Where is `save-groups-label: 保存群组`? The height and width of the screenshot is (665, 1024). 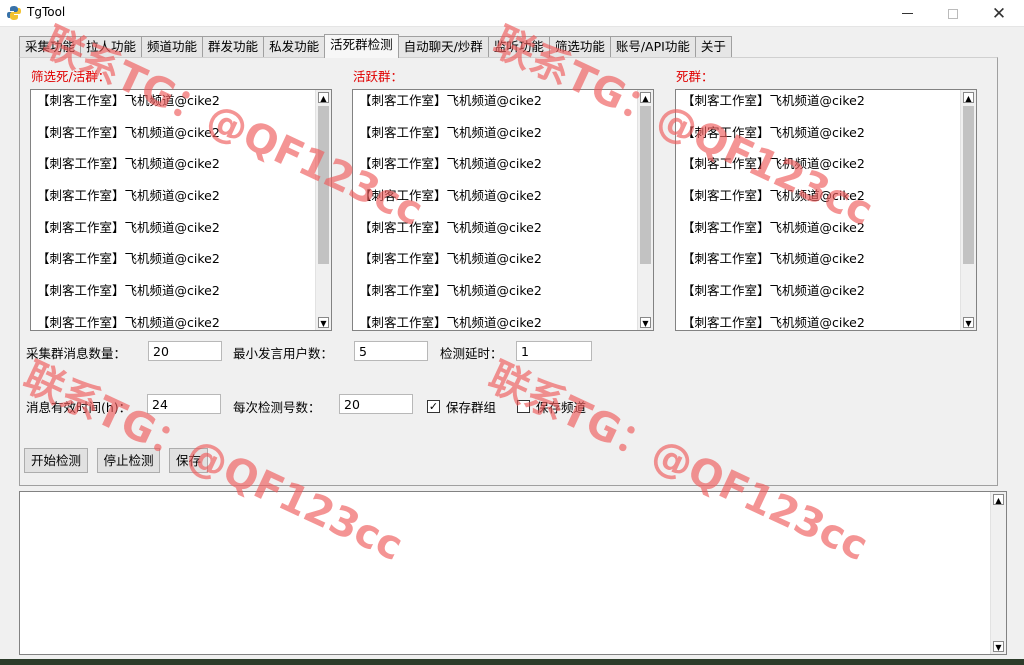
save-groups-label: 保存群组 is located at coordinates (471, 407).